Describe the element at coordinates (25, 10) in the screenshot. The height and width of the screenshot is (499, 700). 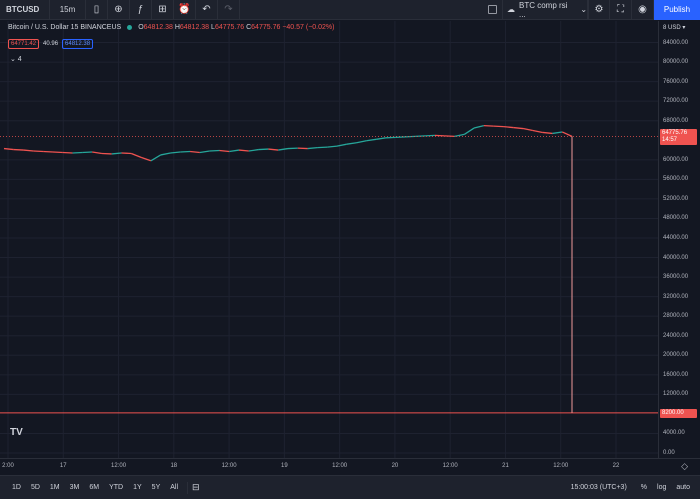
I see `symbol-search-button: BTCUSD` at that location.